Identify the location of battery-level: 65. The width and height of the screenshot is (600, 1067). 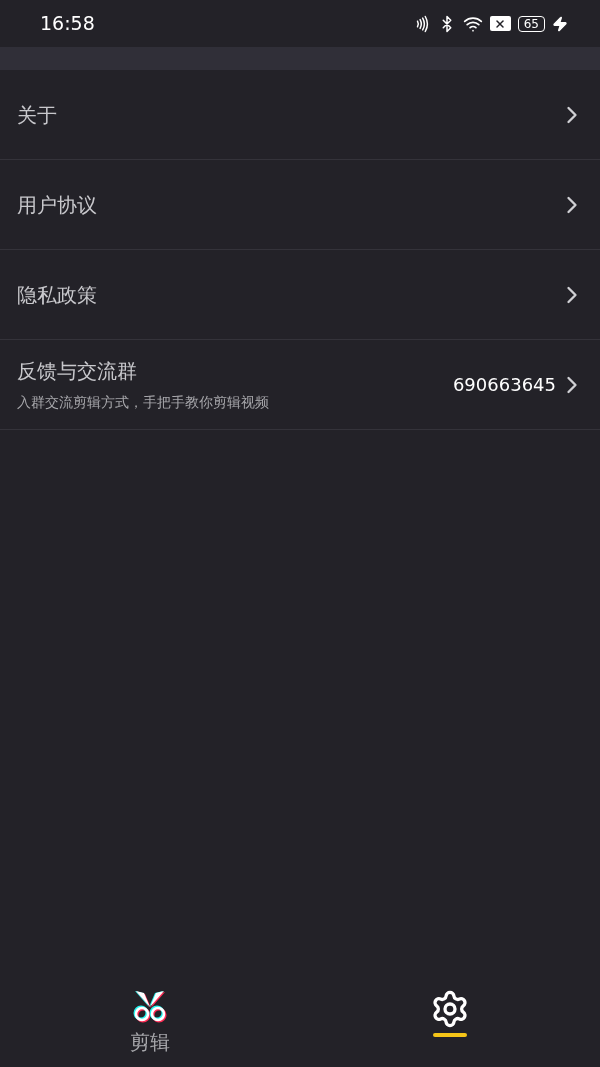
(531, 23).